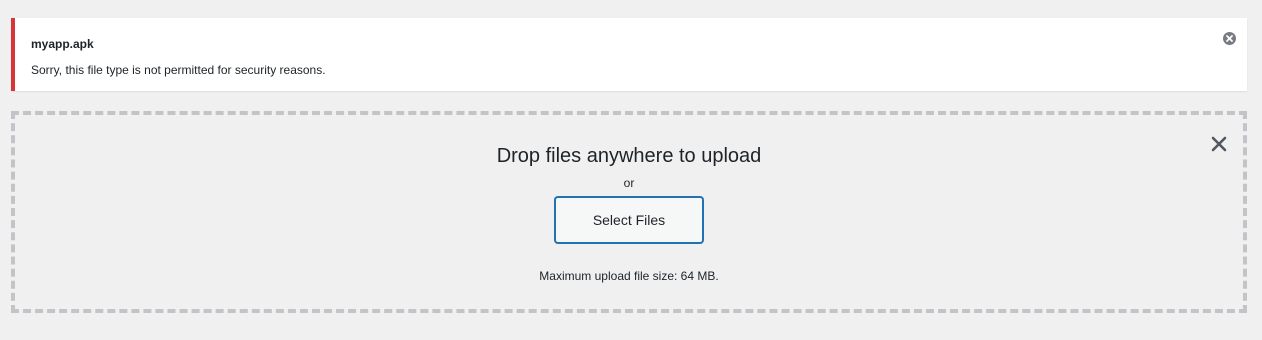 This screenshot has height=340, width=1262. I want to click on select-files-button: Select Files, so click(629, 220).